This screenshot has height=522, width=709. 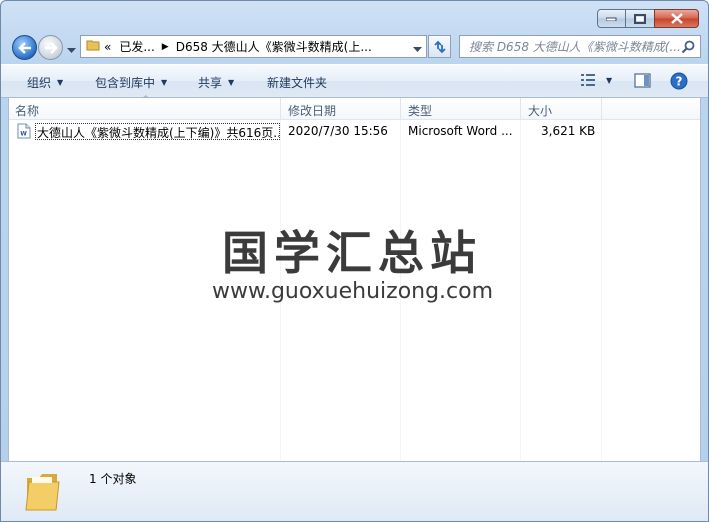 I want to click on refresh-icon, so click(x=439, y=46).